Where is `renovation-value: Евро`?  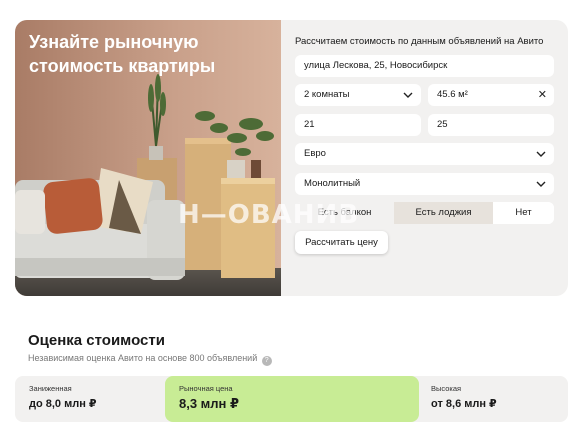
renovation-value: Евро is located at coordinates (315, 153).